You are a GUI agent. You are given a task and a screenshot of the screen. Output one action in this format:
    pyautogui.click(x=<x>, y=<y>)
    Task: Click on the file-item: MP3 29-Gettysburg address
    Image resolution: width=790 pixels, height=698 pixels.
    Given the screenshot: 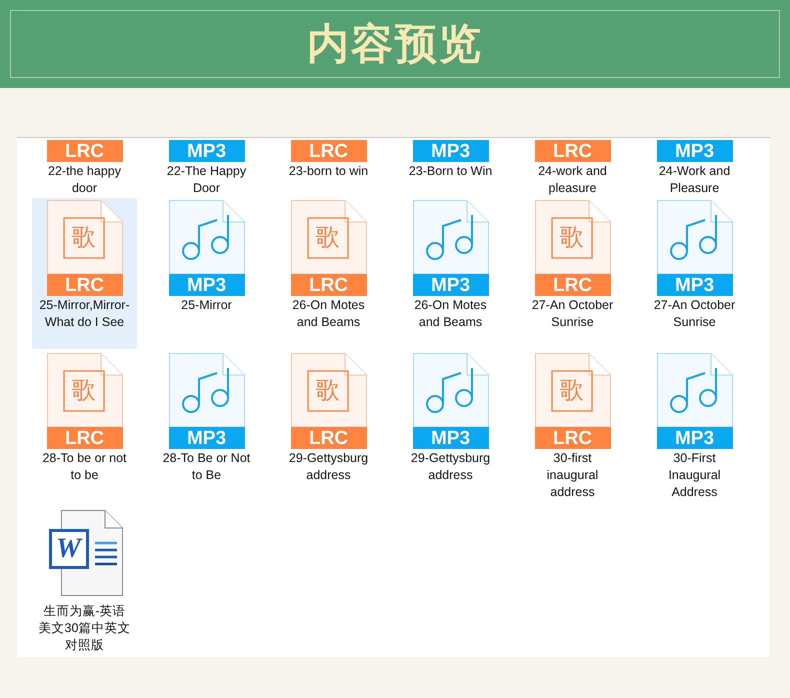 What is the action you would take?
    pyautogui.click(x=450, y=426)
    